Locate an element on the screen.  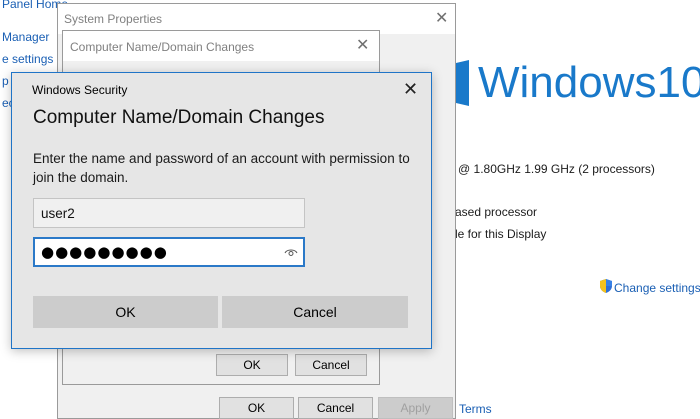
system-properties-close-icon: ✕ is located at coordinates (441, 19).